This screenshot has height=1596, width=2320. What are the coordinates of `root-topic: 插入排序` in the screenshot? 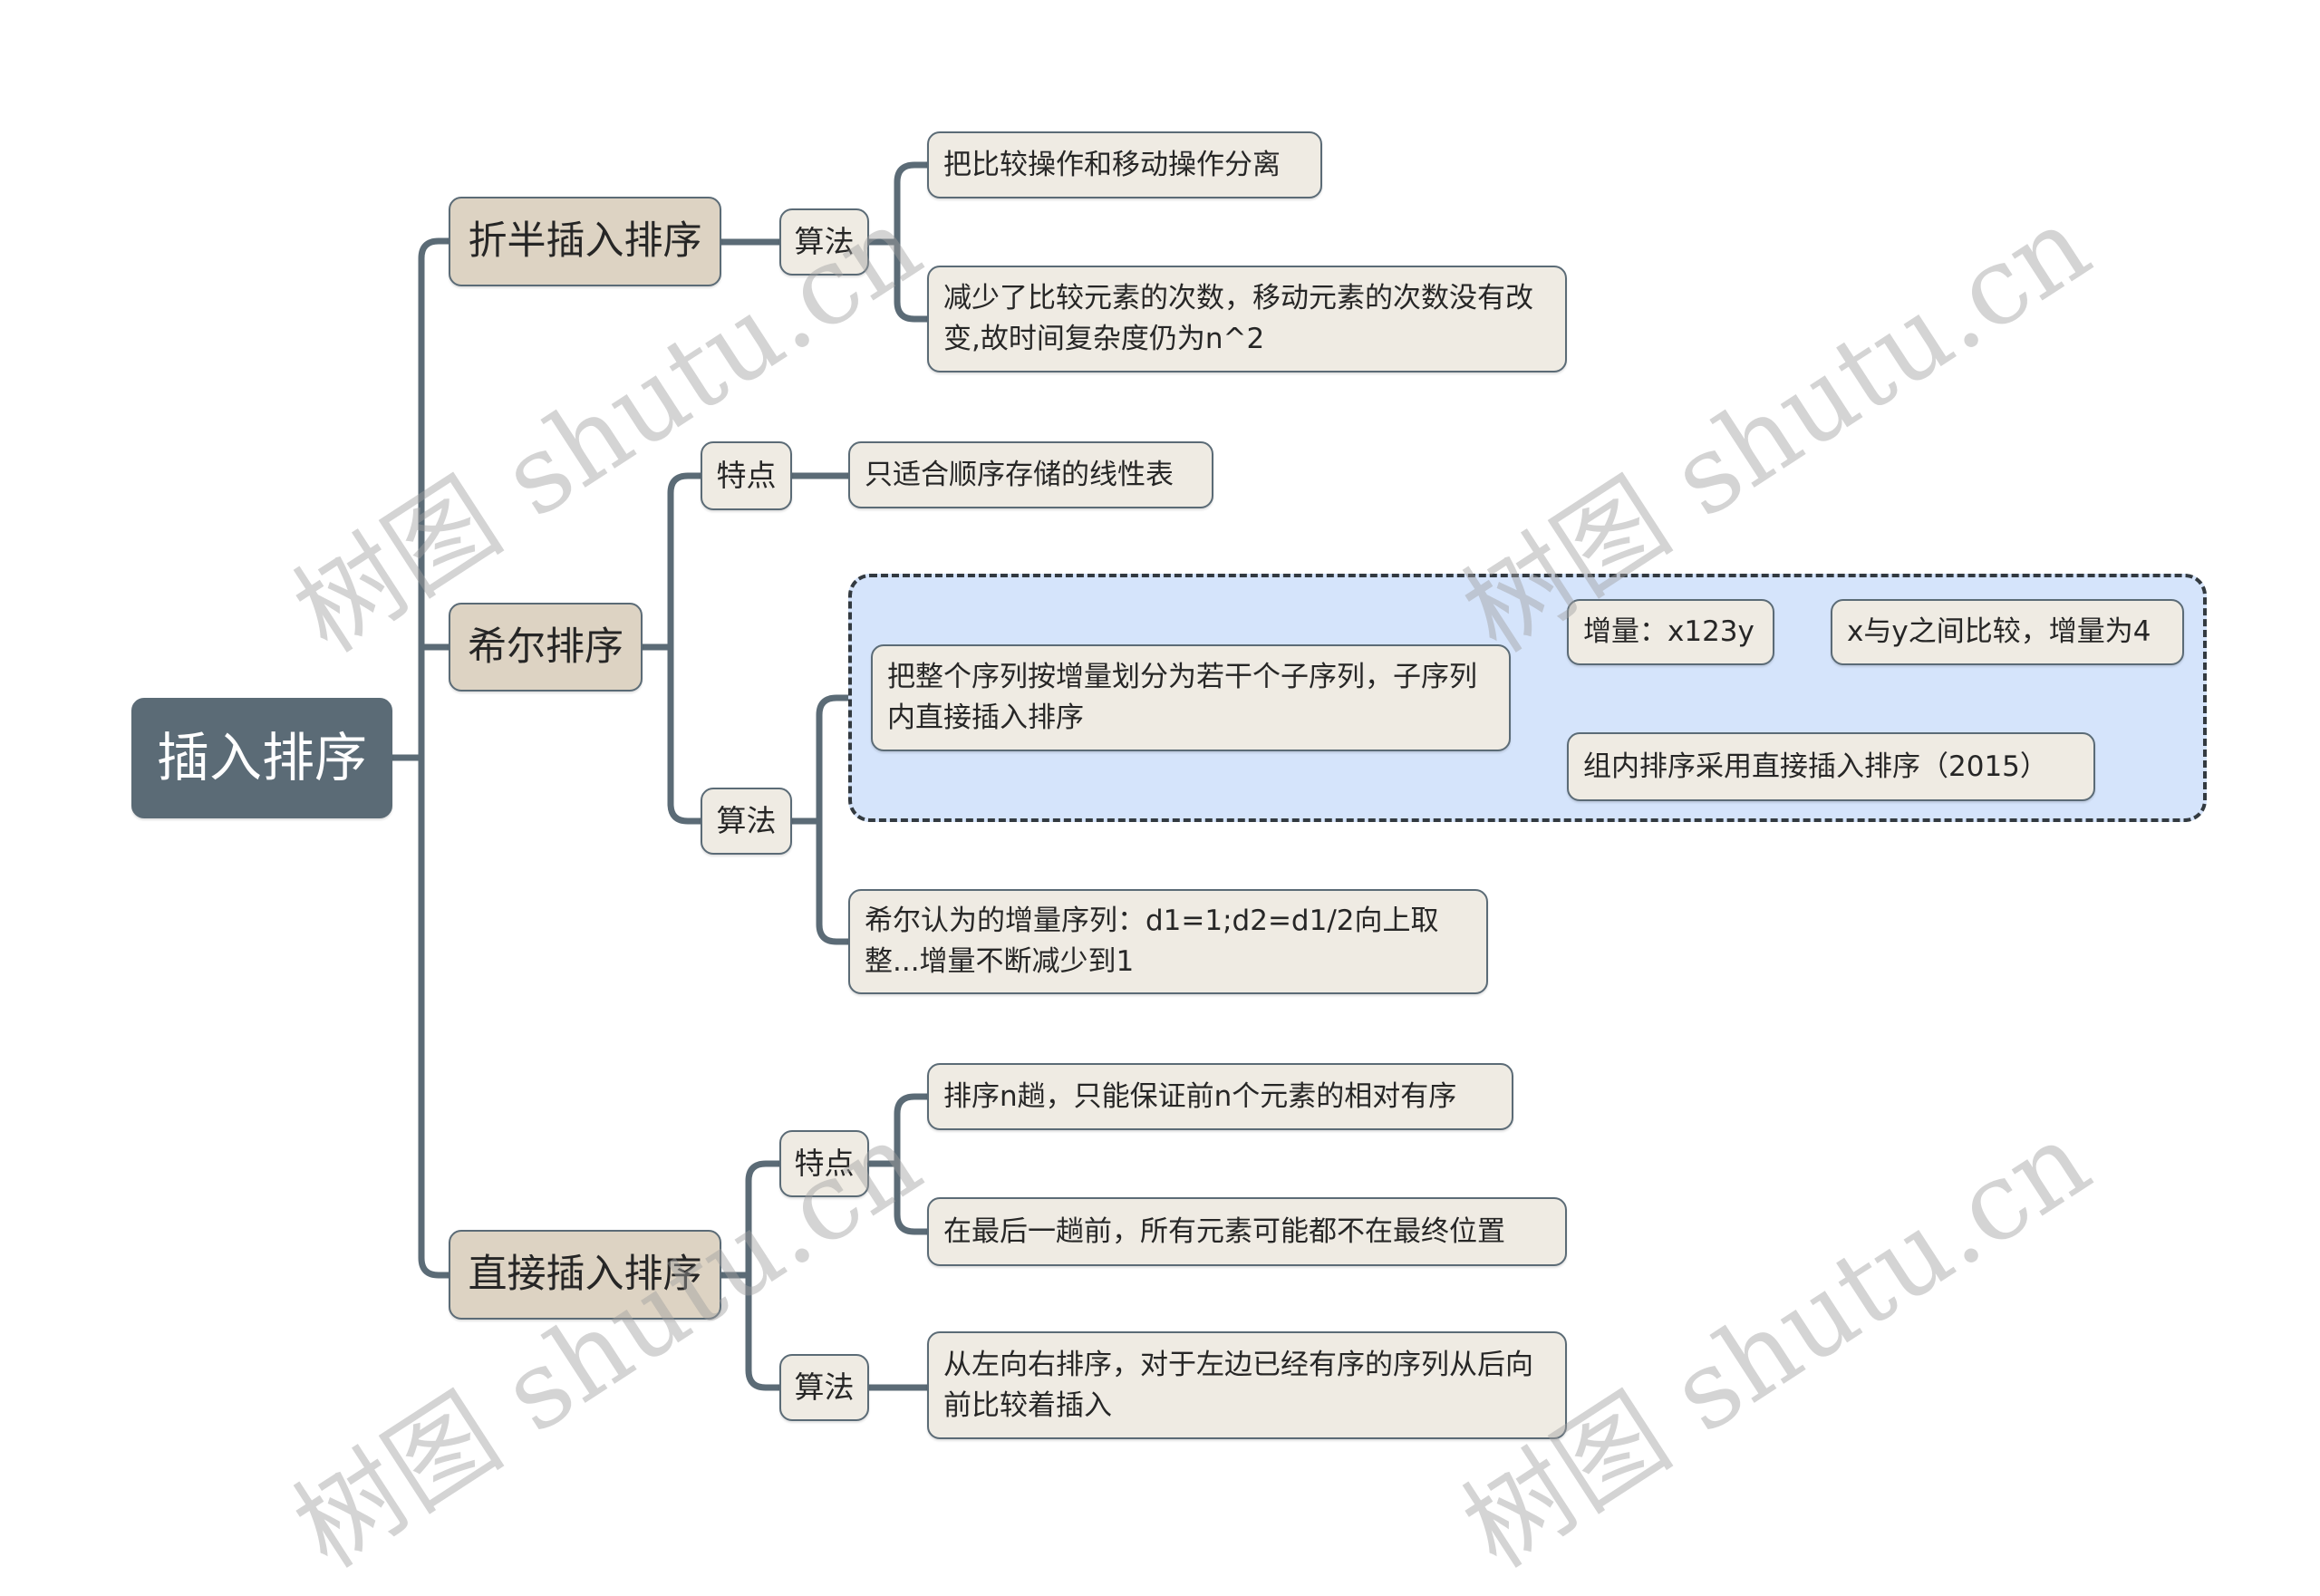 It's located at (261, 758).